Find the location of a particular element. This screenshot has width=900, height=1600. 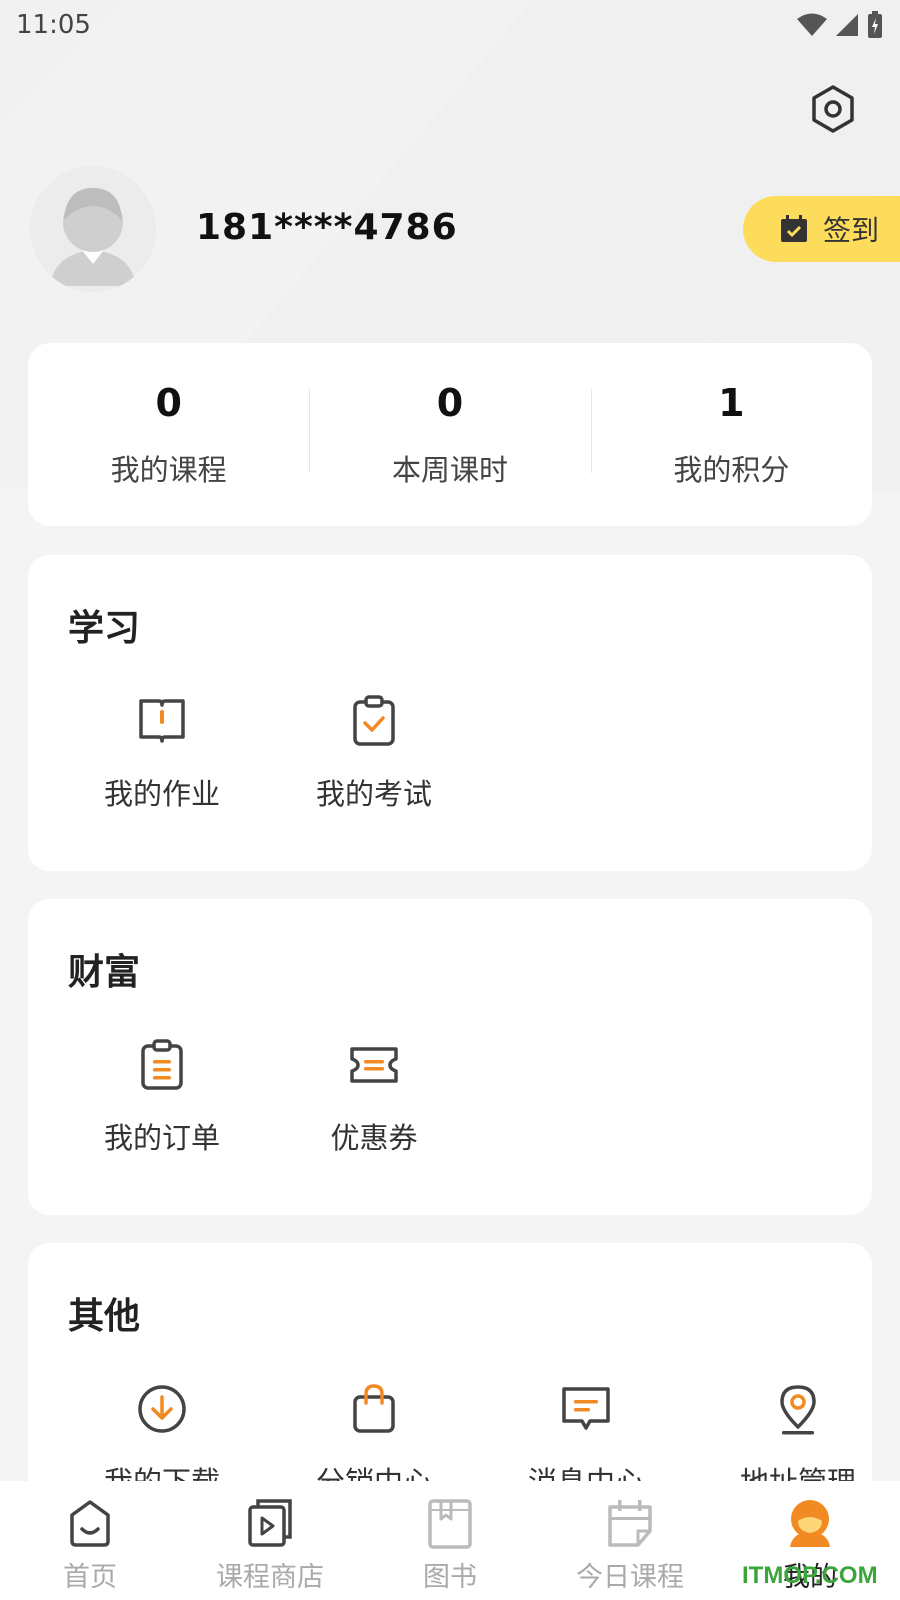

section-title: 财富 is located at coordinates (104, 972).